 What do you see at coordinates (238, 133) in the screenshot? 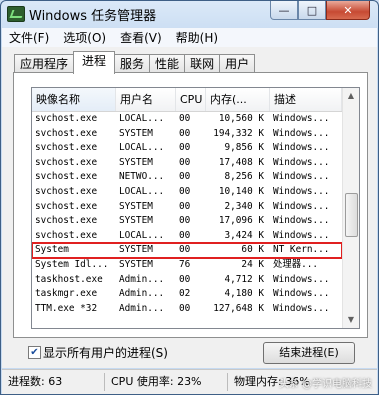
I see `memory-cell: 194,332 K` at bounding box center [238, 133].